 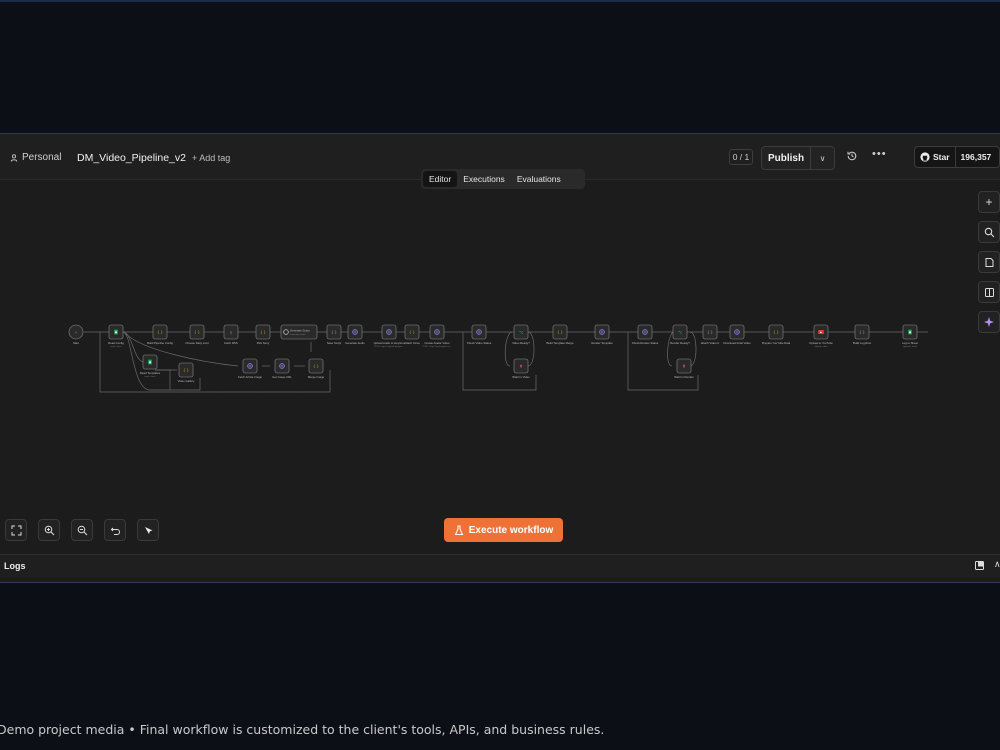 I want to click on workflow-node: ⧗ Wait for Video, so click(x=521, y=368).